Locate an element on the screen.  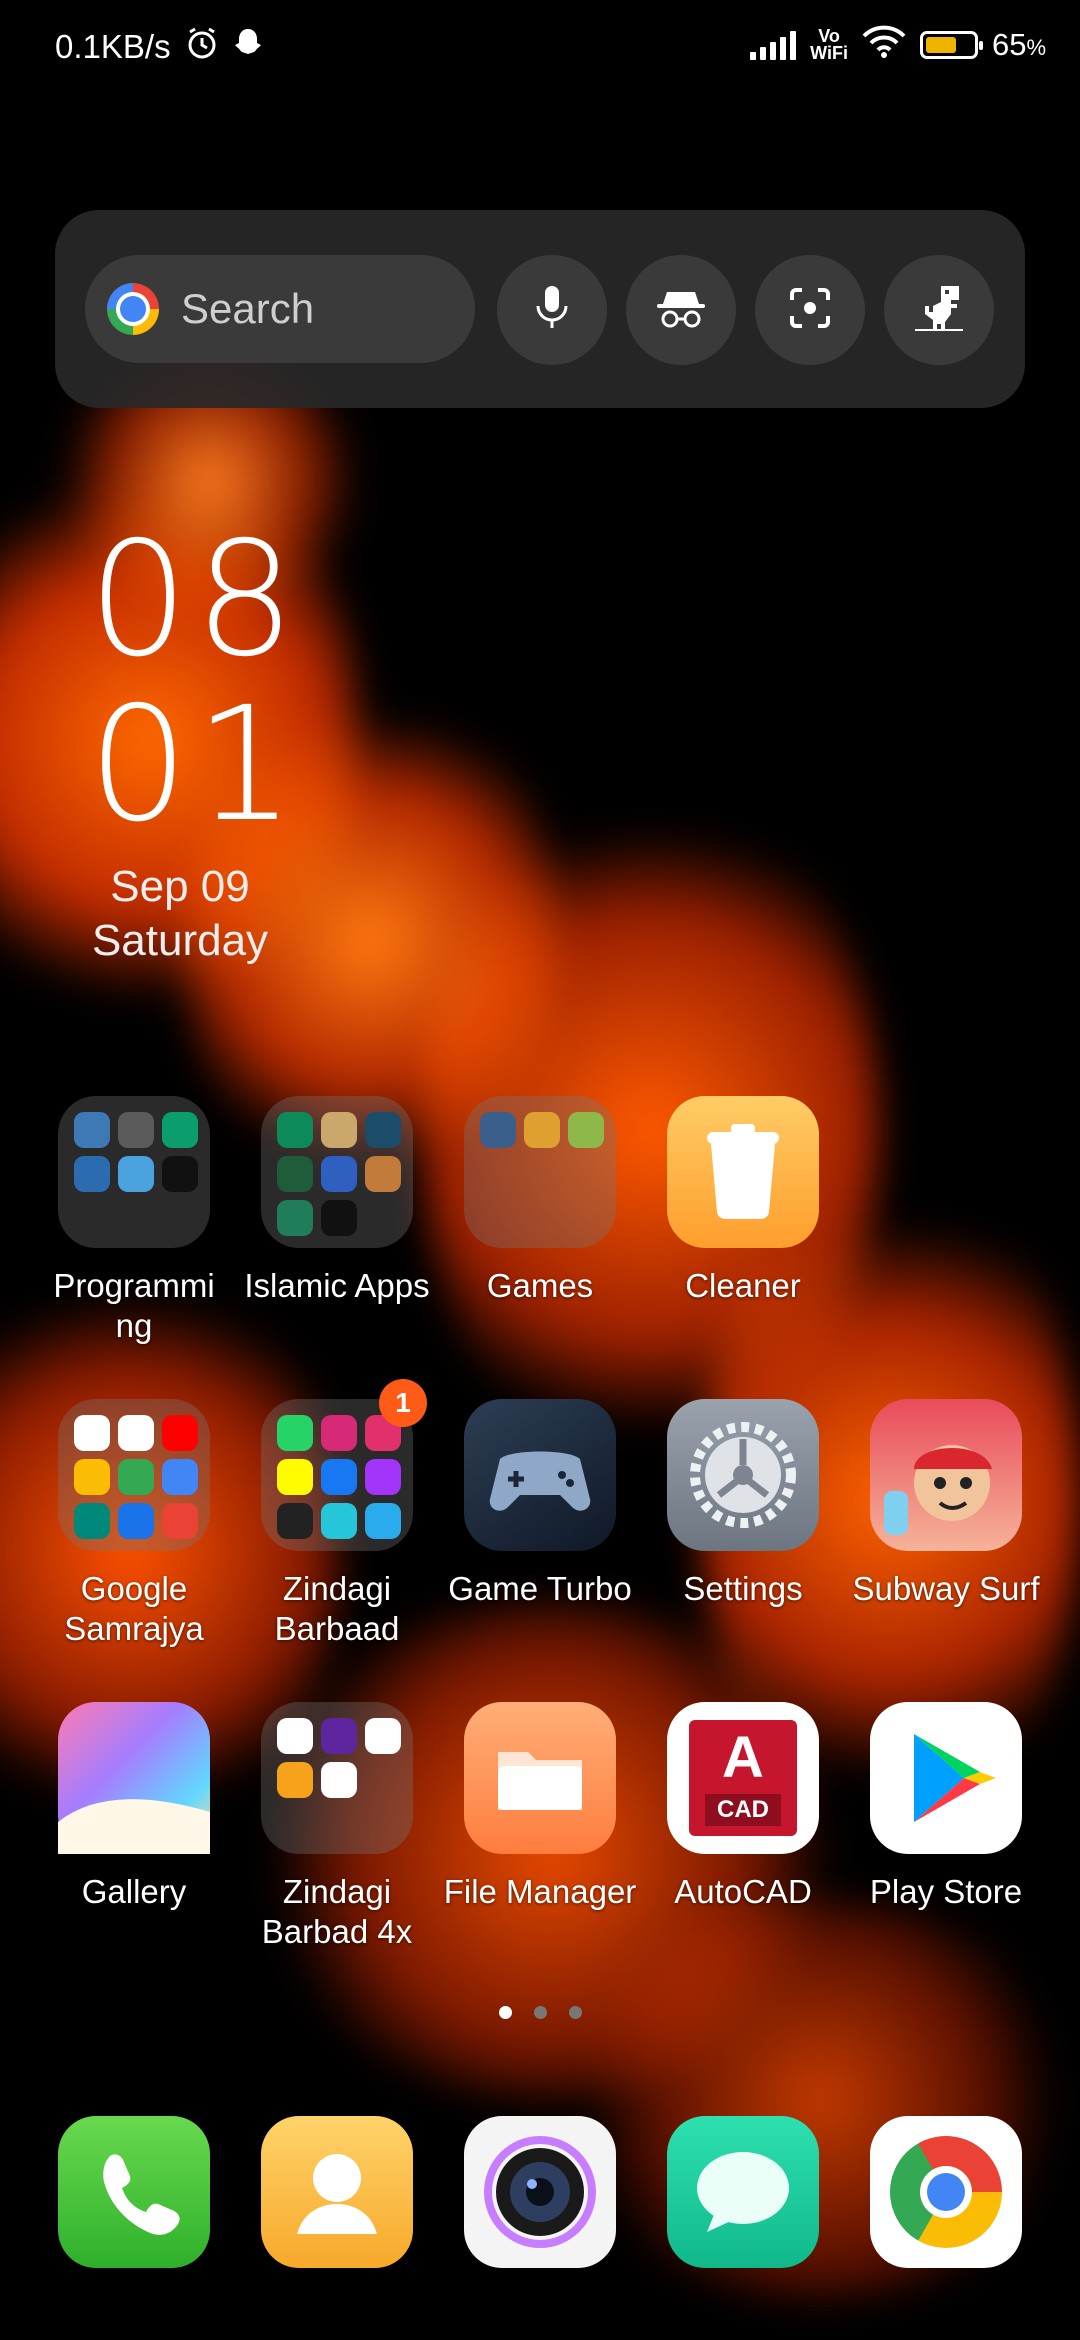
notification-badge: 1 is located at coordinates (403, 1403).